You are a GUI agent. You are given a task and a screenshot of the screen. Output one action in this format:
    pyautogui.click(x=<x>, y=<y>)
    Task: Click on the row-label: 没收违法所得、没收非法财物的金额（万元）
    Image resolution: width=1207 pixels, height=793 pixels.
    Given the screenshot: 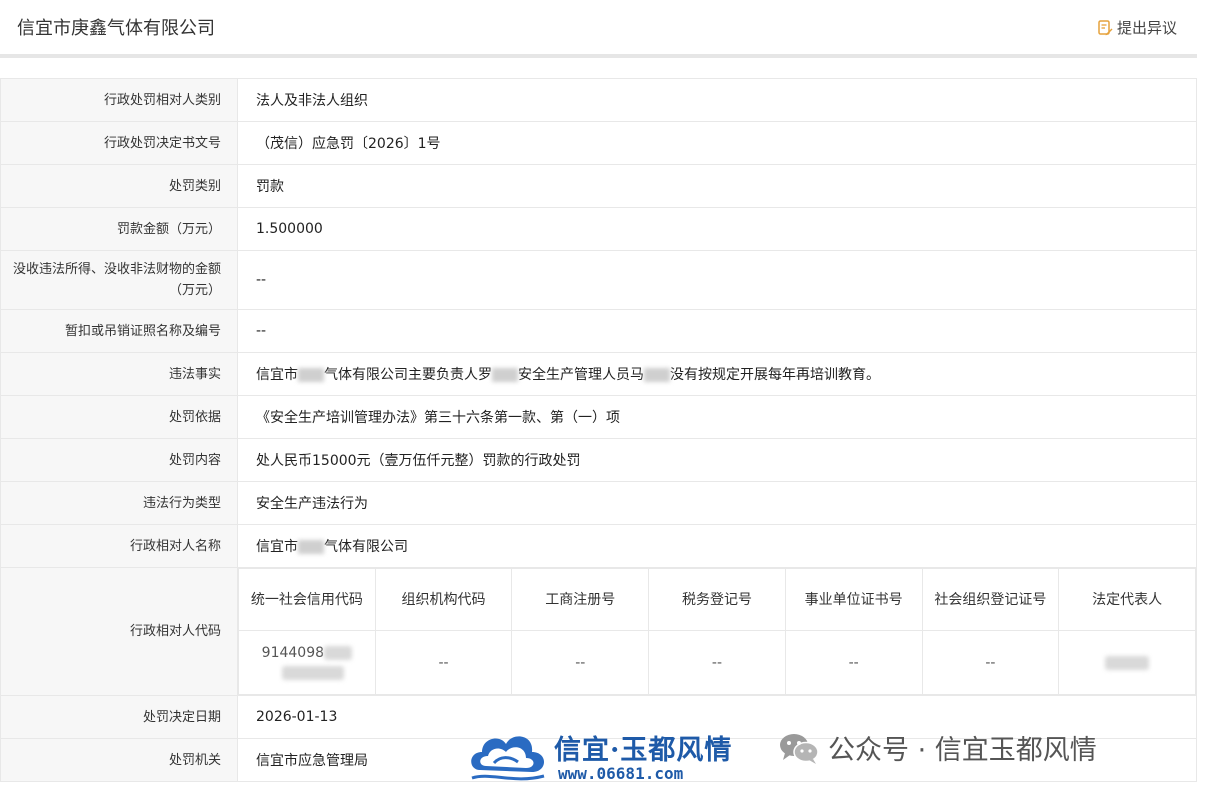 What is the action you would take?
    pyautogui.click(x=119, y=280)
    